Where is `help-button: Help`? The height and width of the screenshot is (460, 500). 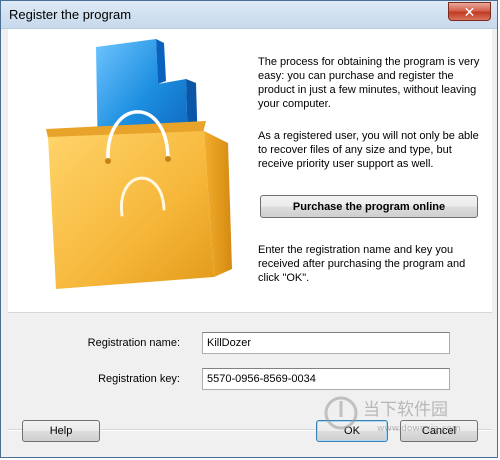 help-button: Help is located at coordinates (61, 431).